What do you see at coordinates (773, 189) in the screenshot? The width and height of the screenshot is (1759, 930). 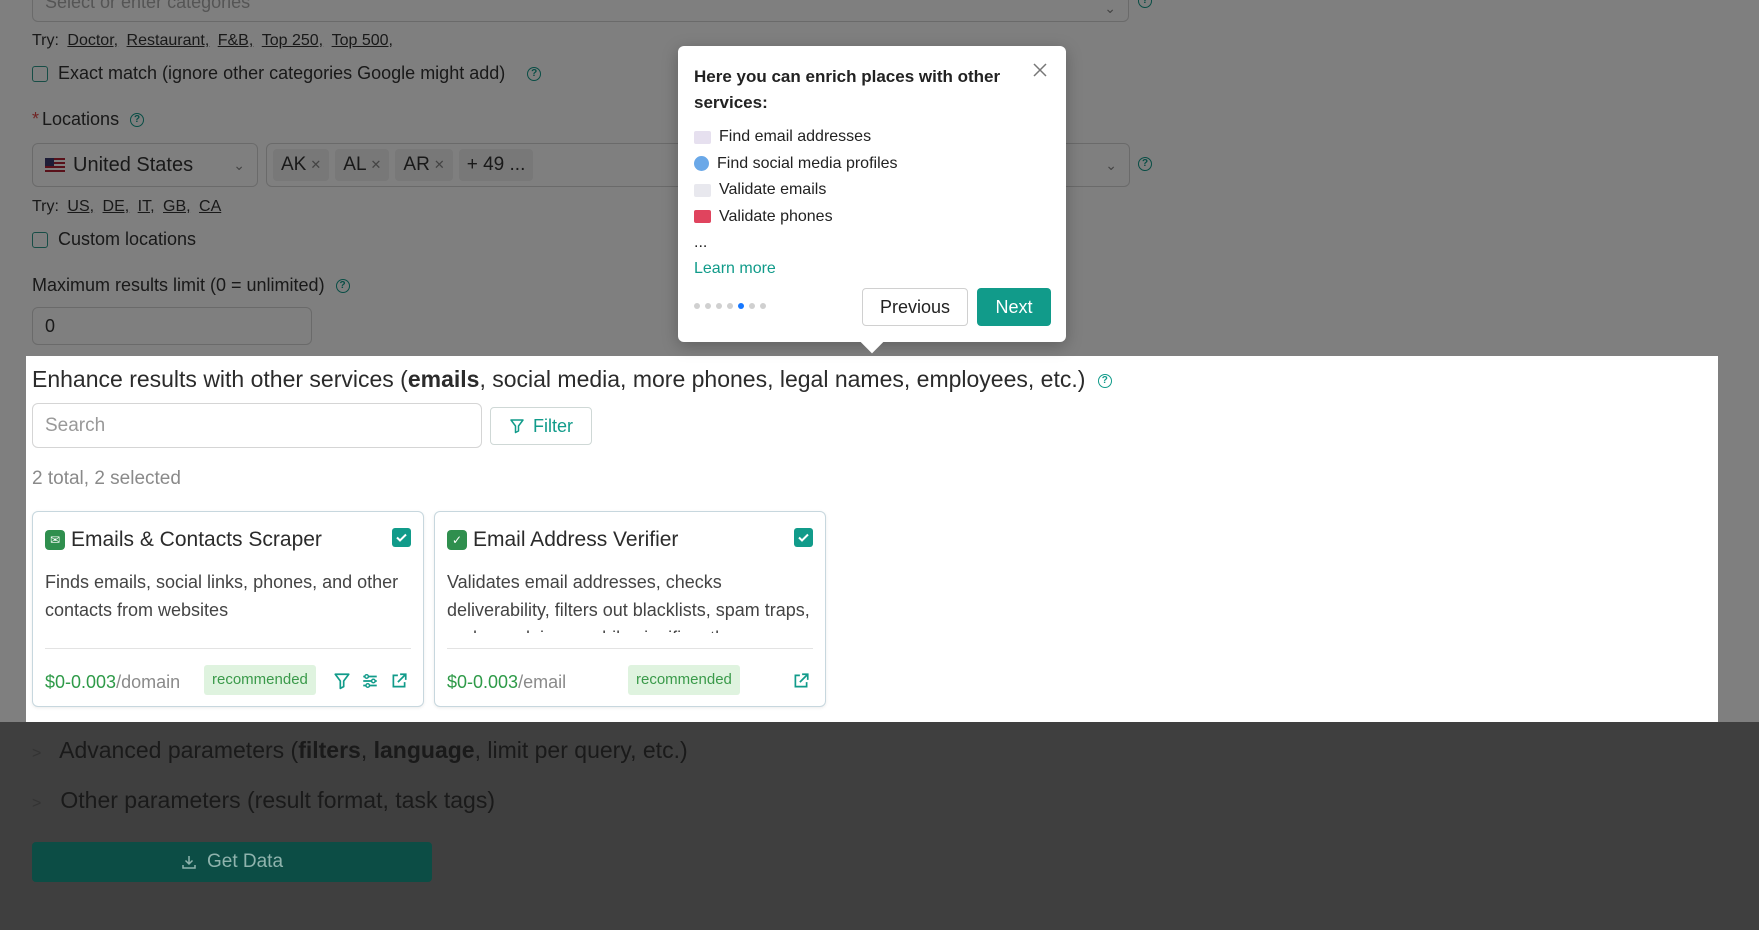 I see `popover-item-text: Validate emails` at bounding box center [773, 189].